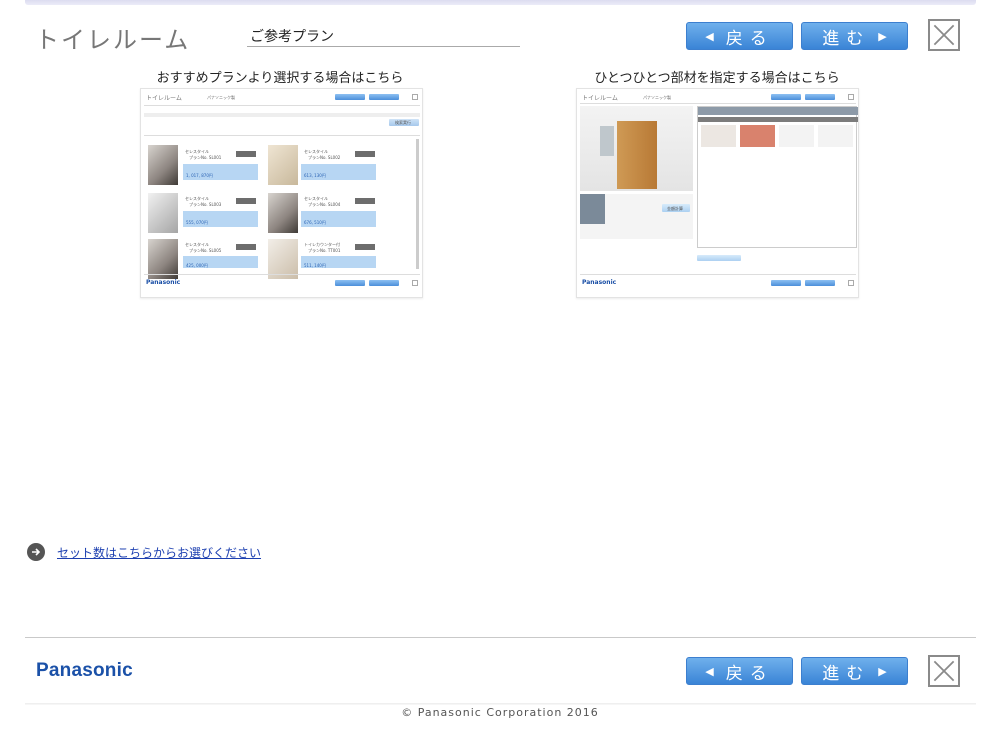  Describe the element at coordinates (778, 119) in the screenshot. I see `mini-parts-tabs` at that location.